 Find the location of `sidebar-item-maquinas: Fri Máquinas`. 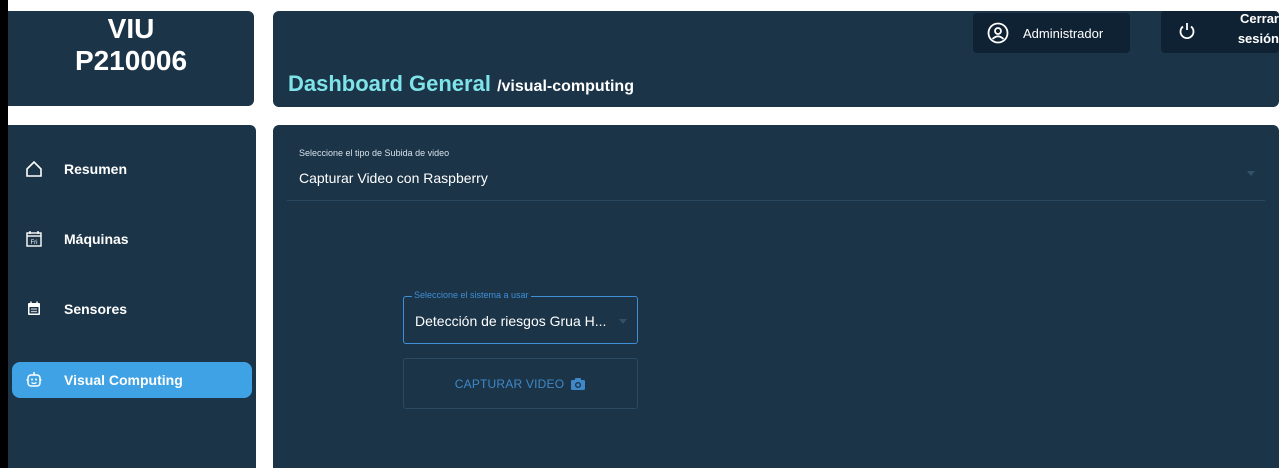

sidebar-item-maquinas: Fri Máquinas is located at coordinates (132, 239).